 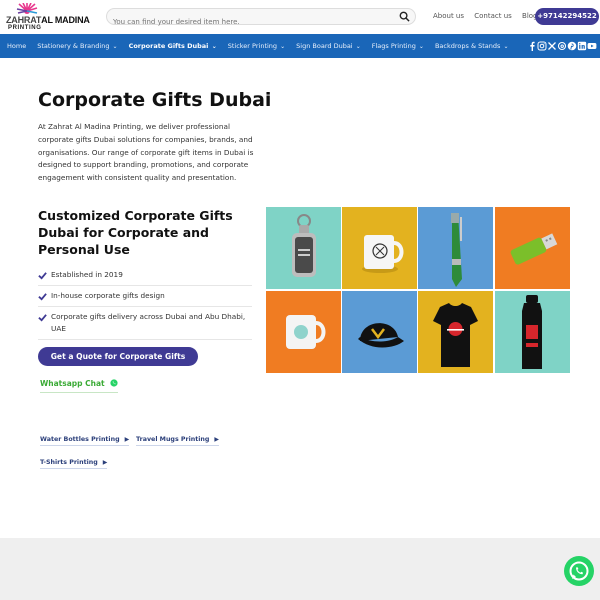 What do you see at coordinates (383, 254) in the screenshot?
I see `mug-icon` at bounding box center [383, 254].